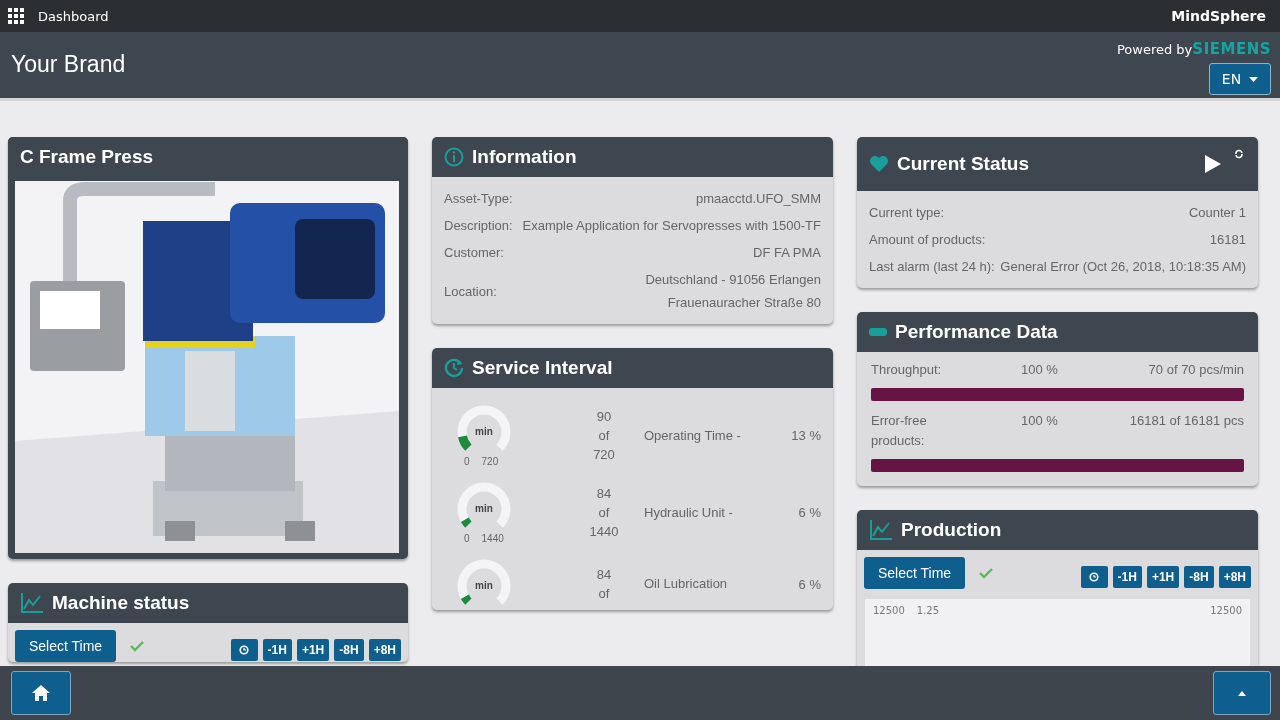  Describe the element at coordinates (478, 226) in the screenshot. I see `field-label: Description:` at that location.